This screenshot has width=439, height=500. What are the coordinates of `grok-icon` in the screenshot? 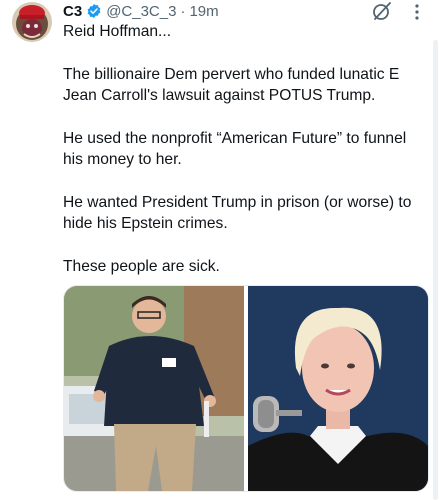 It's located at (382, 11).